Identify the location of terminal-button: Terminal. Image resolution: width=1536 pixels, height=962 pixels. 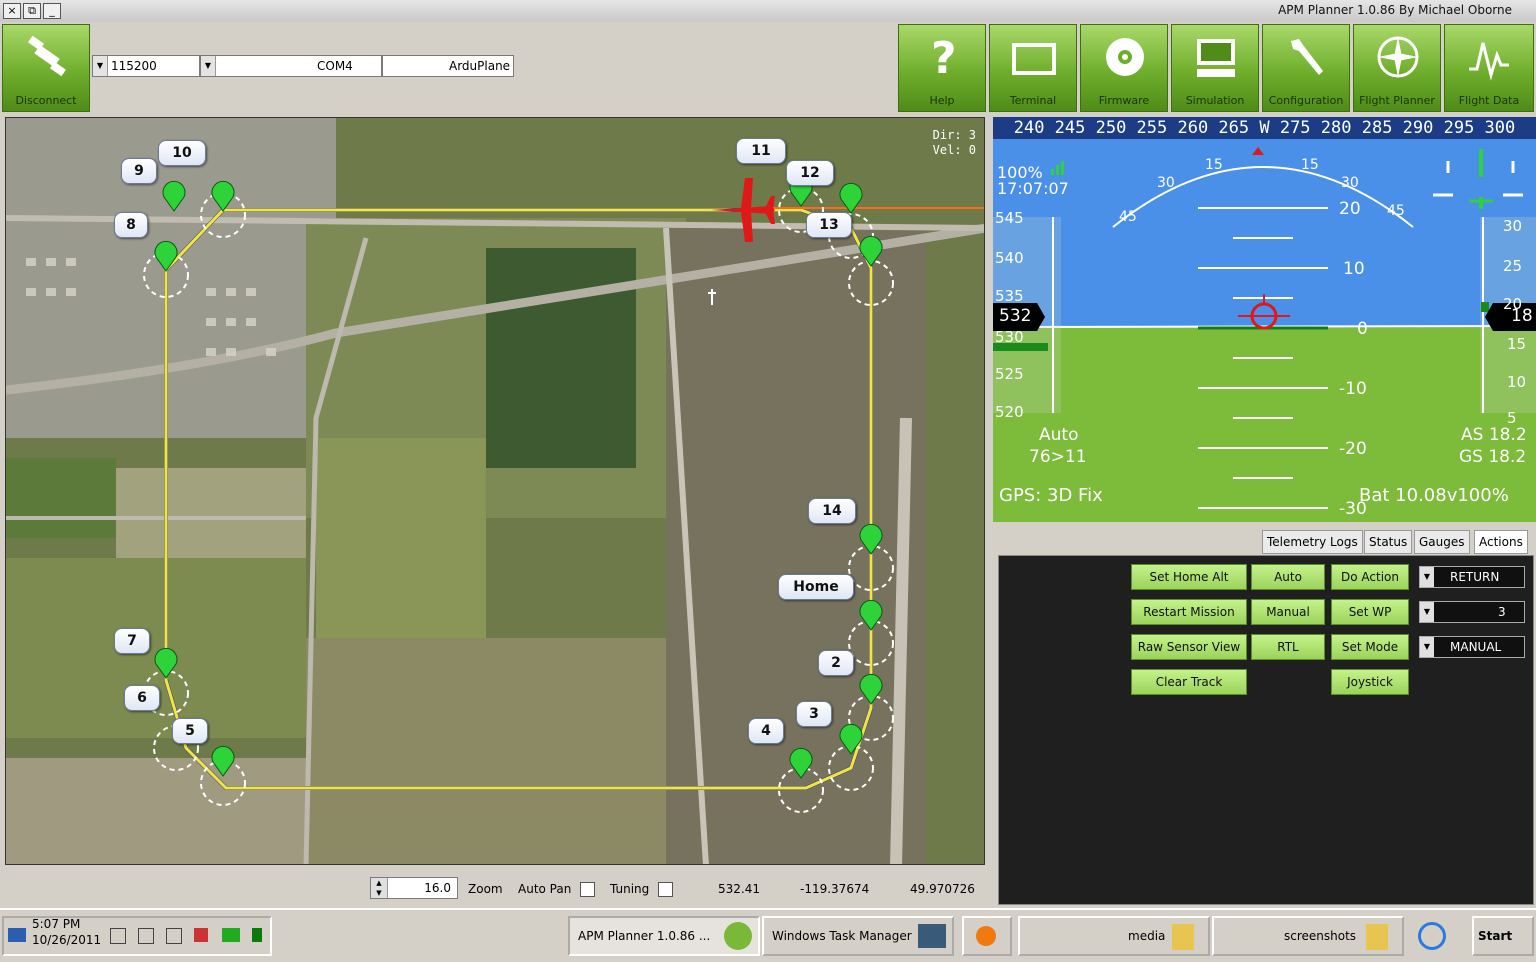
(1033, 68).